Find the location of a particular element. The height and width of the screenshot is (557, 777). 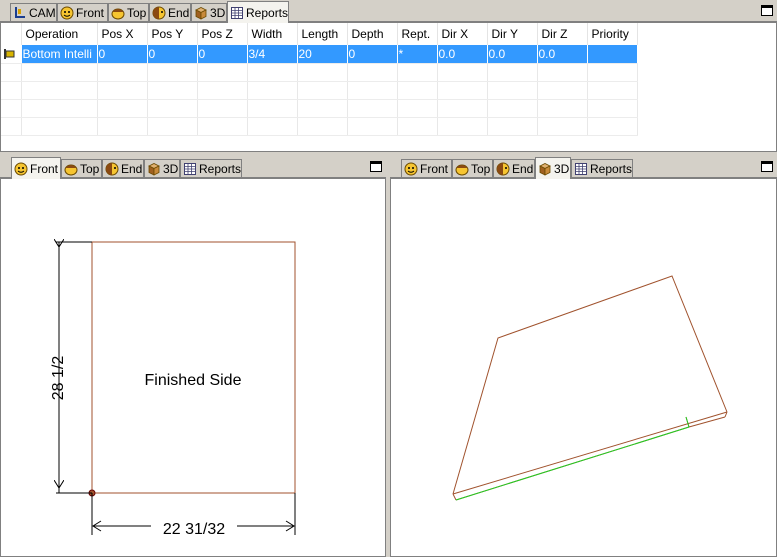

column-header: Length is located at coordinates (322, 34).